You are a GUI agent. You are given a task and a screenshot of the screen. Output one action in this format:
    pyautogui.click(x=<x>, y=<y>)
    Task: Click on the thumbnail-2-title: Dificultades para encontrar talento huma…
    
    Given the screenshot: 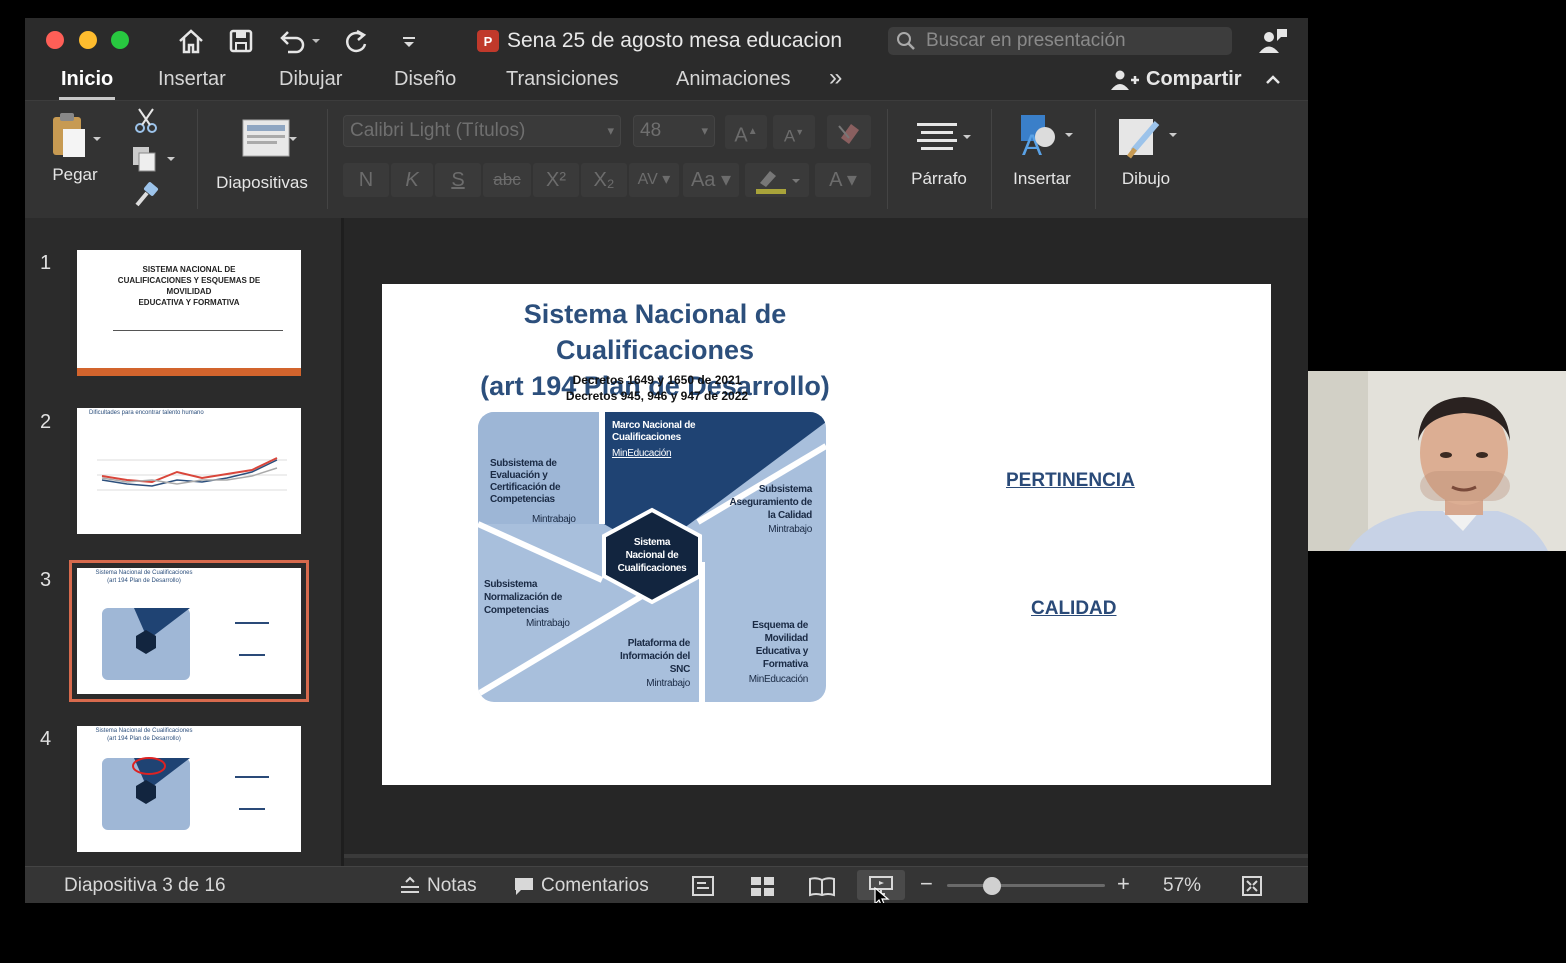 What is the action you would take?
    pyautogui.click(x=146, y=413)
    